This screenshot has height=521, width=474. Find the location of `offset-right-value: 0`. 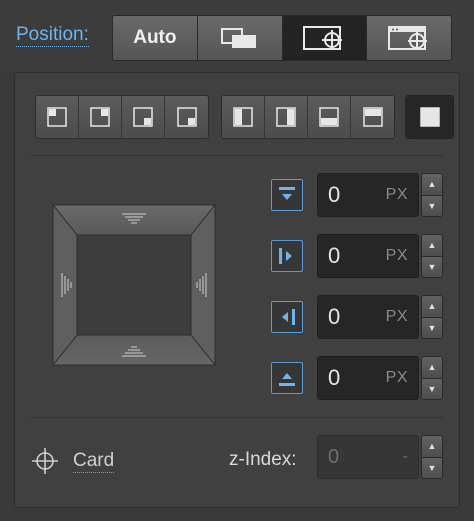

offset-right-value: 0 is located at coordinates (334, 316).